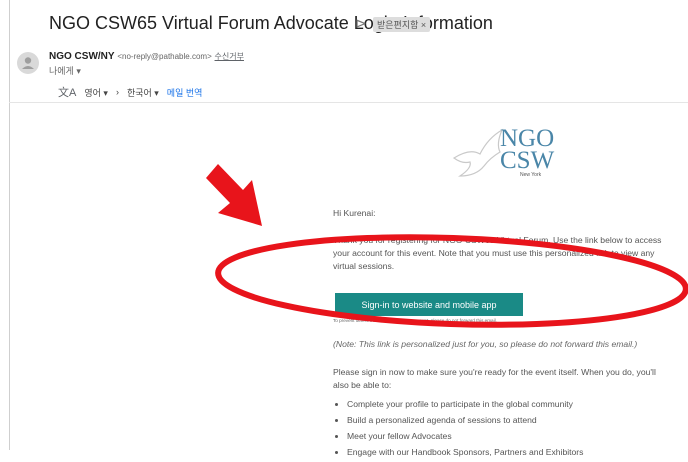 This screenshot has height=462, width=688. What do you see at coordinates (5, 225) in the screenshot?
I see `left-frame-border` at bounding box center [5, 225].